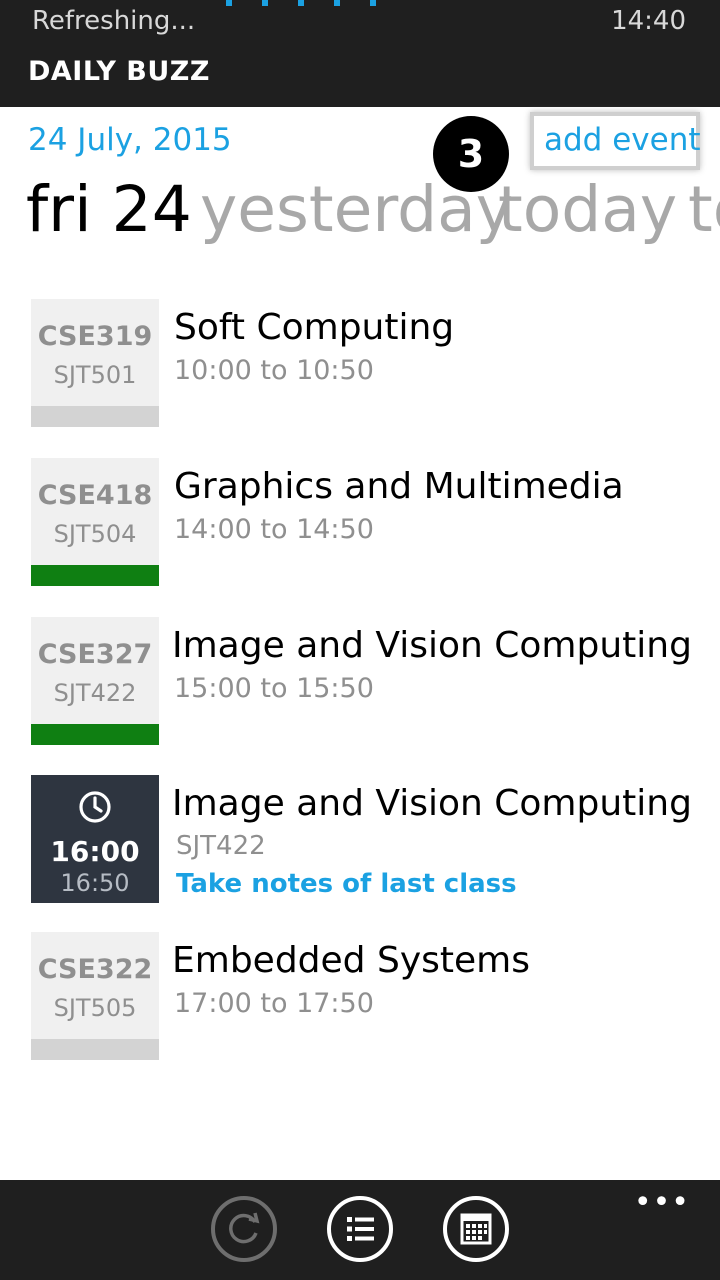 The height and width of the screenshot is (1280, 720). Describe the element at coordinates (471, 154) in the screenshot. I see `step-badge: 3` at that location.